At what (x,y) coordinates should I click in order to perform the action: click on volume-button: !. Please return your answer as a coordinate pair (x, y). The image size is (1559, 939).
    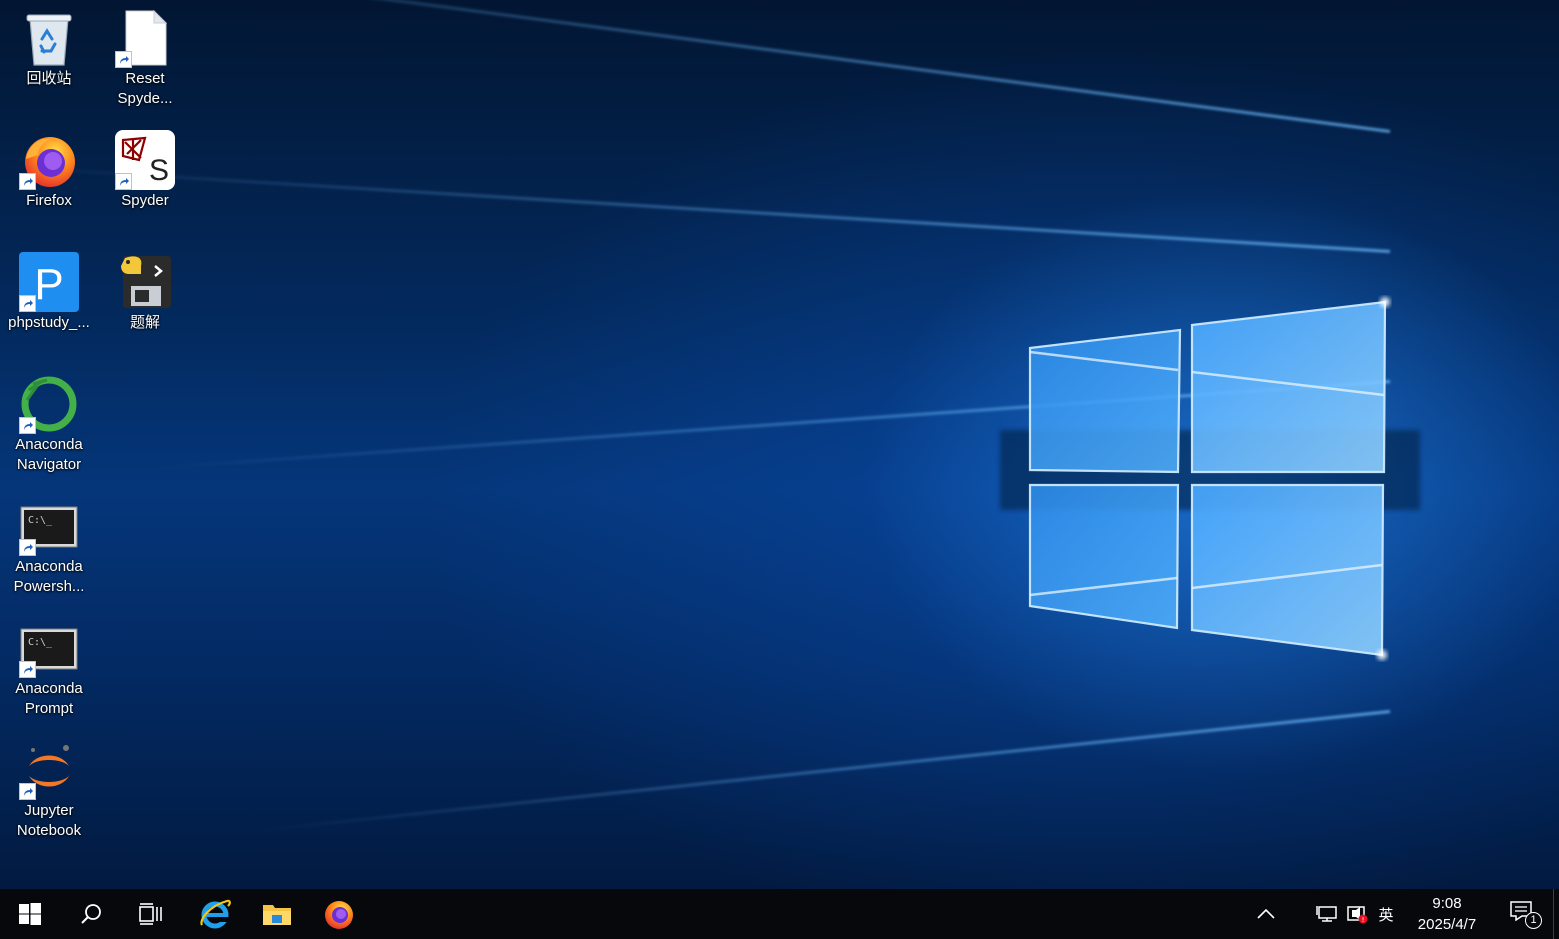
    Looking at the image, I should click on (1357, 914).